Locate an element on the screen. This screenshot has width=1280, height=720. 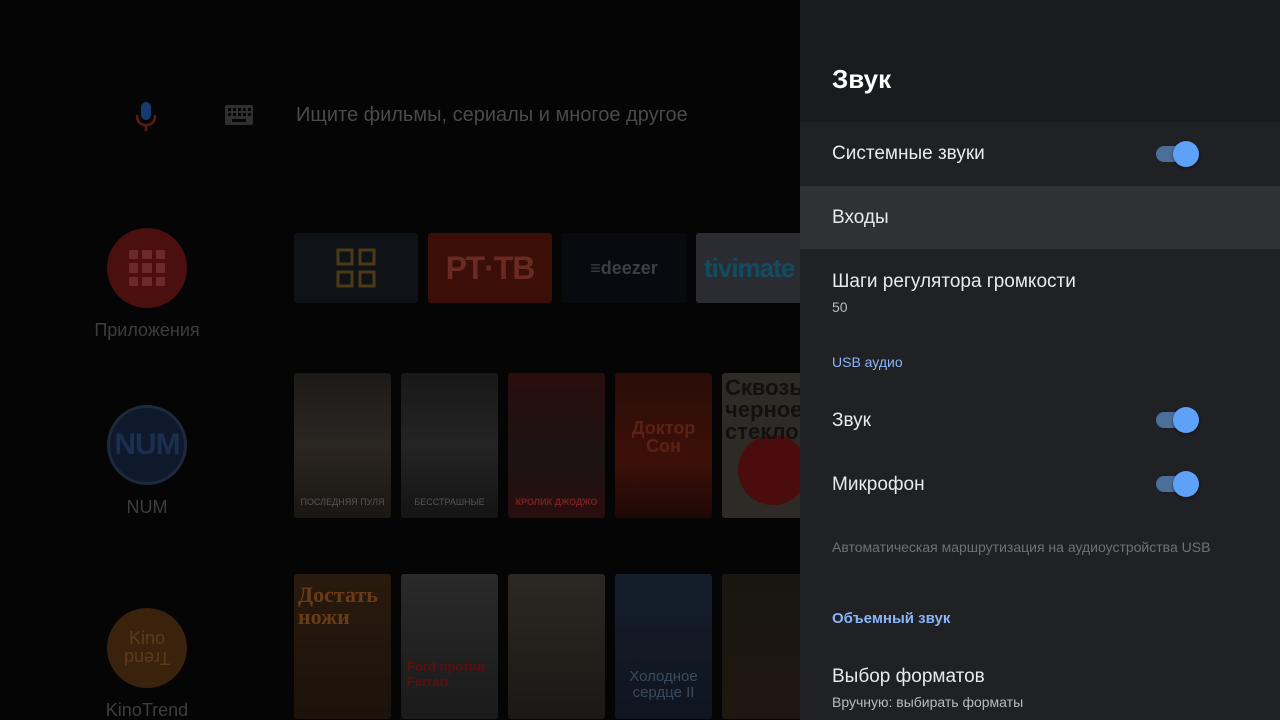
poster-title: Холодное сердце II is located at coordinates (663, 684).